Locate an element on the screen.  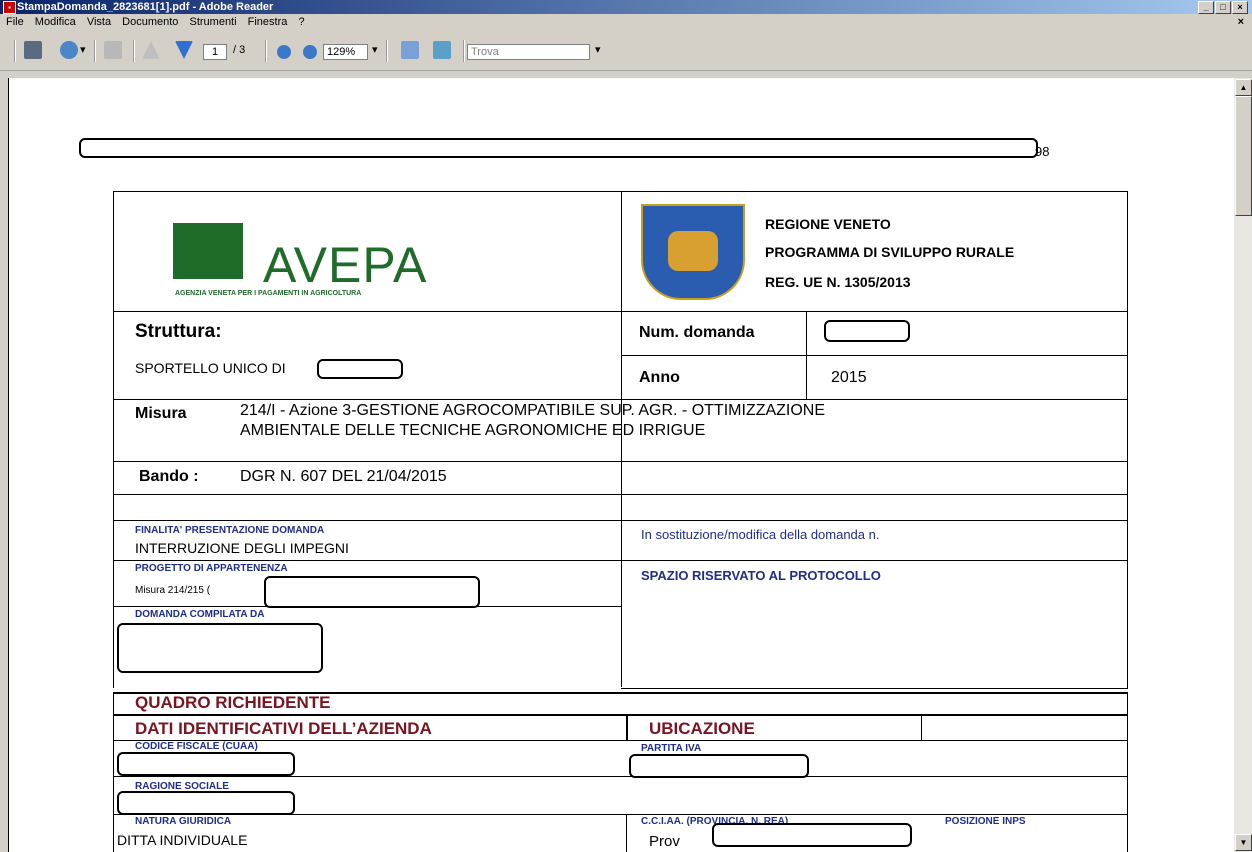
natura-giuridica-label: NATURA GIURIDICA is located at coordinates (183, 821).